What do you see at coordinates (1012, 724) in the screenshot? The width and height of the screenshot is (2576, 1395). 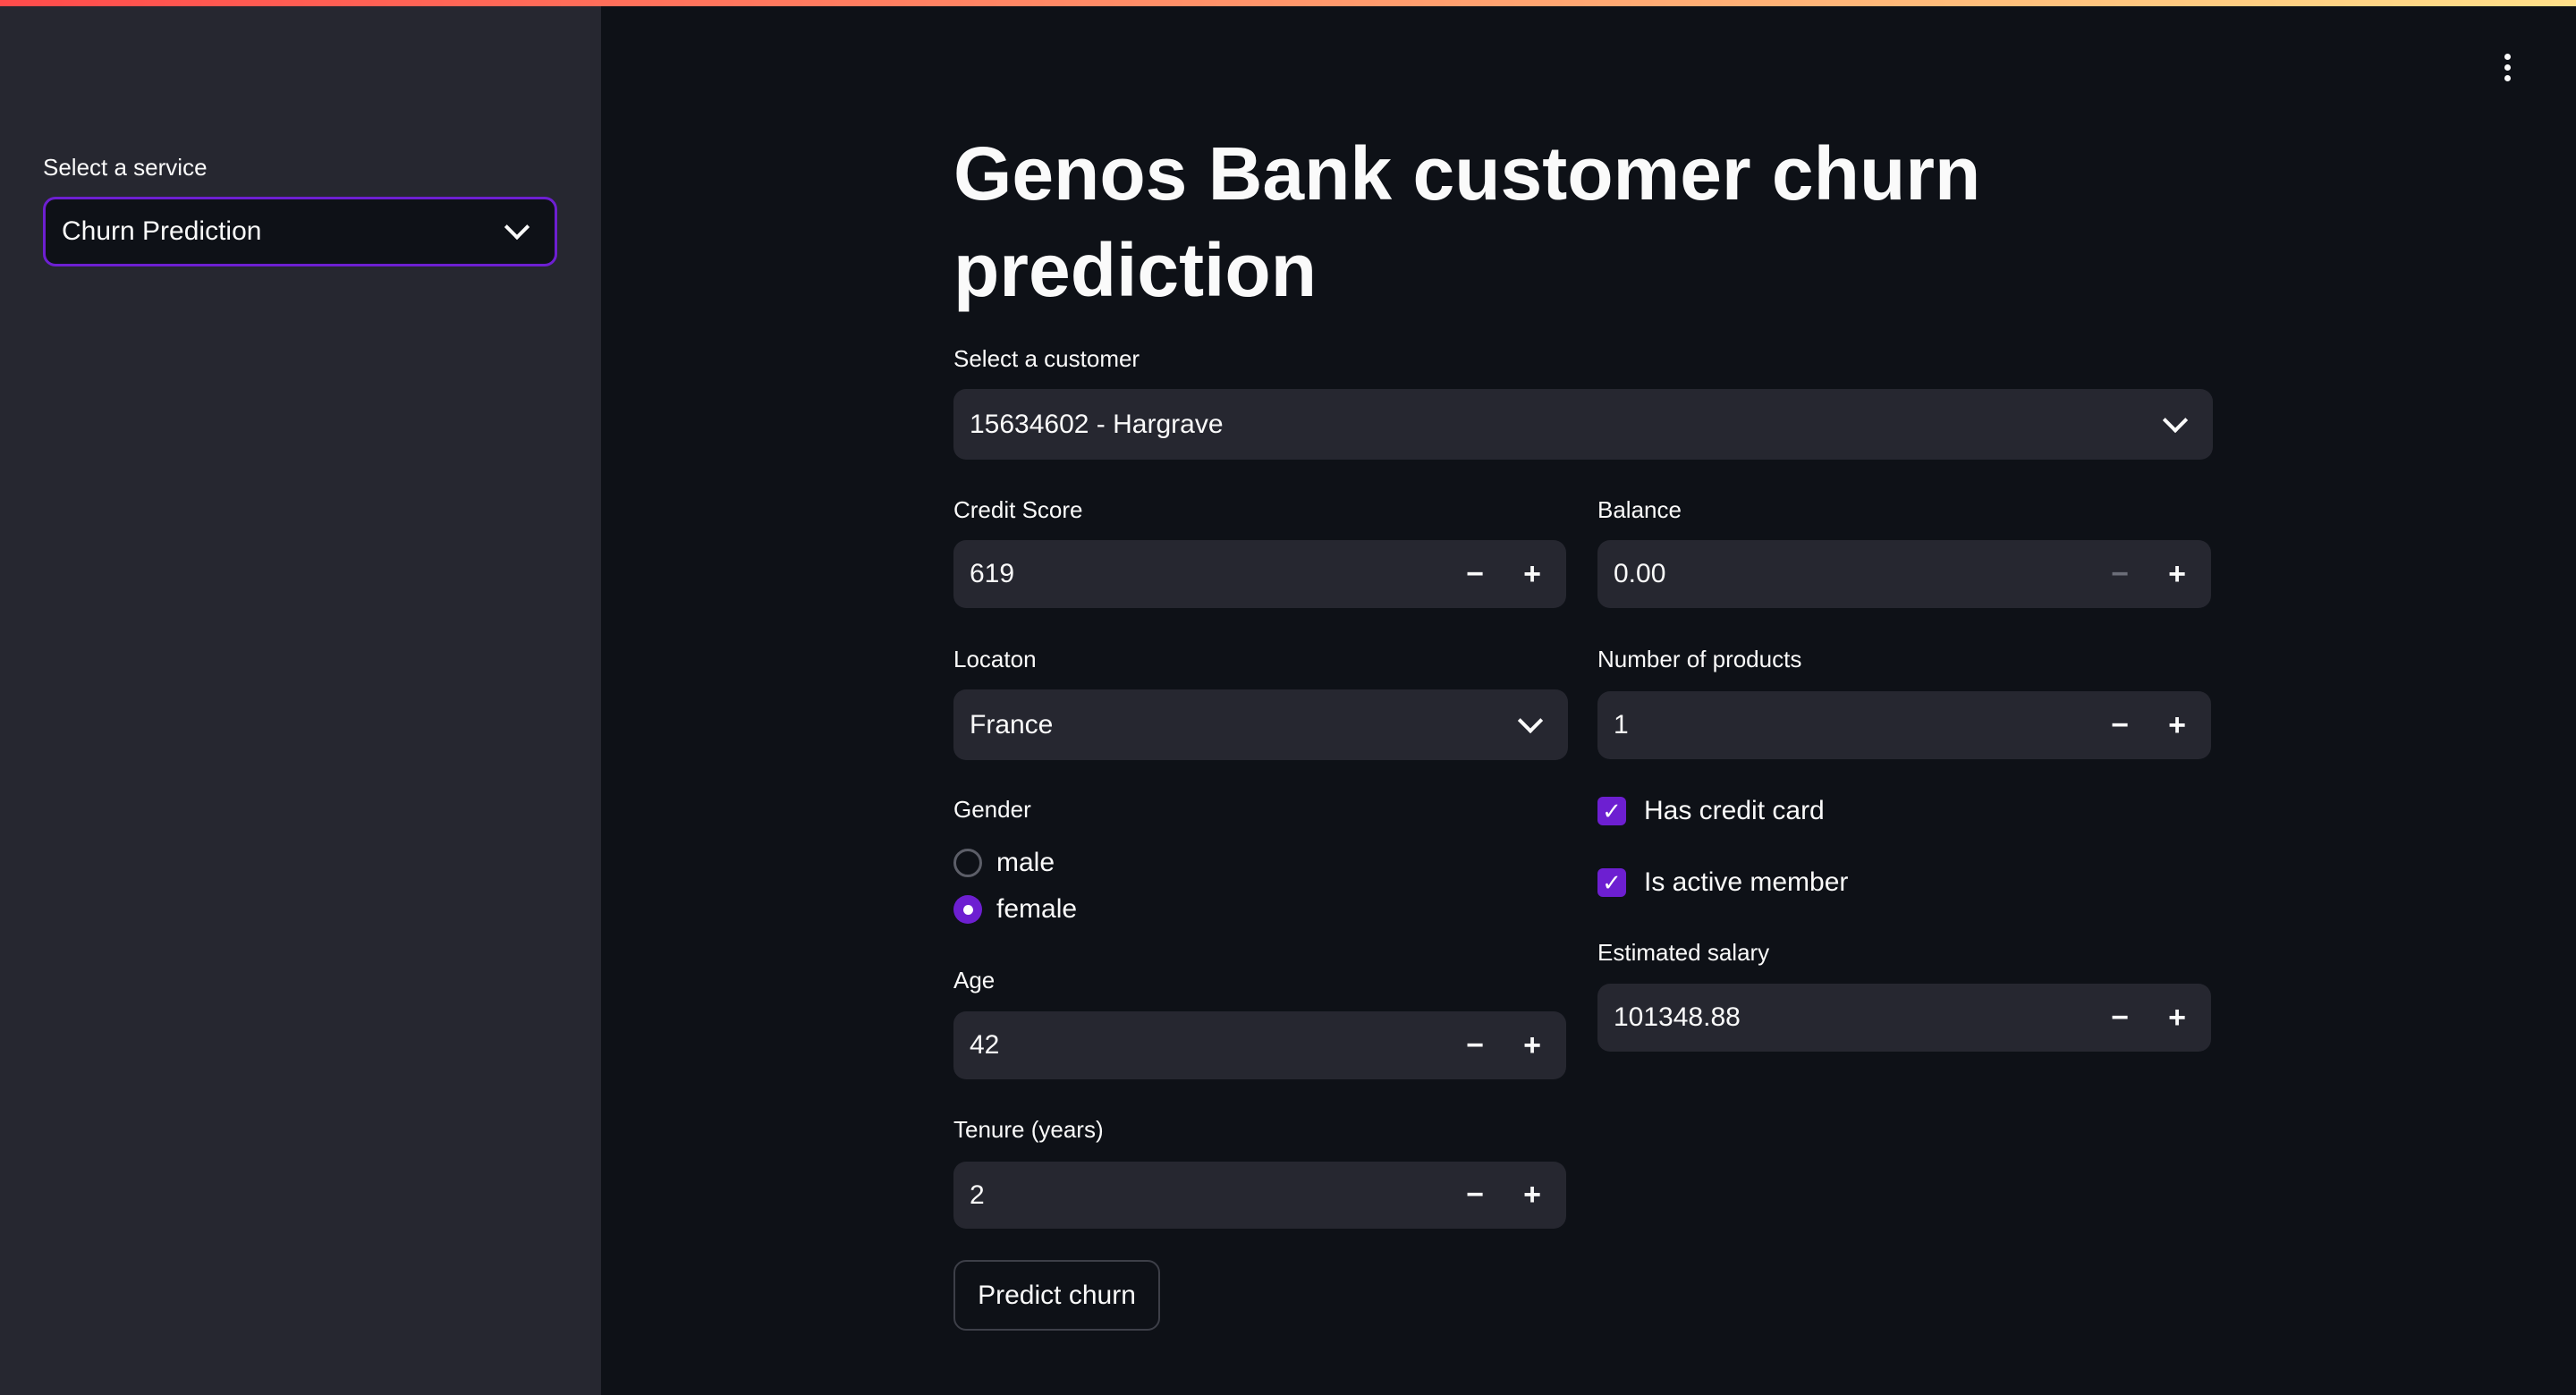 I see `location-value: France` at bounding box center [1012, 724].